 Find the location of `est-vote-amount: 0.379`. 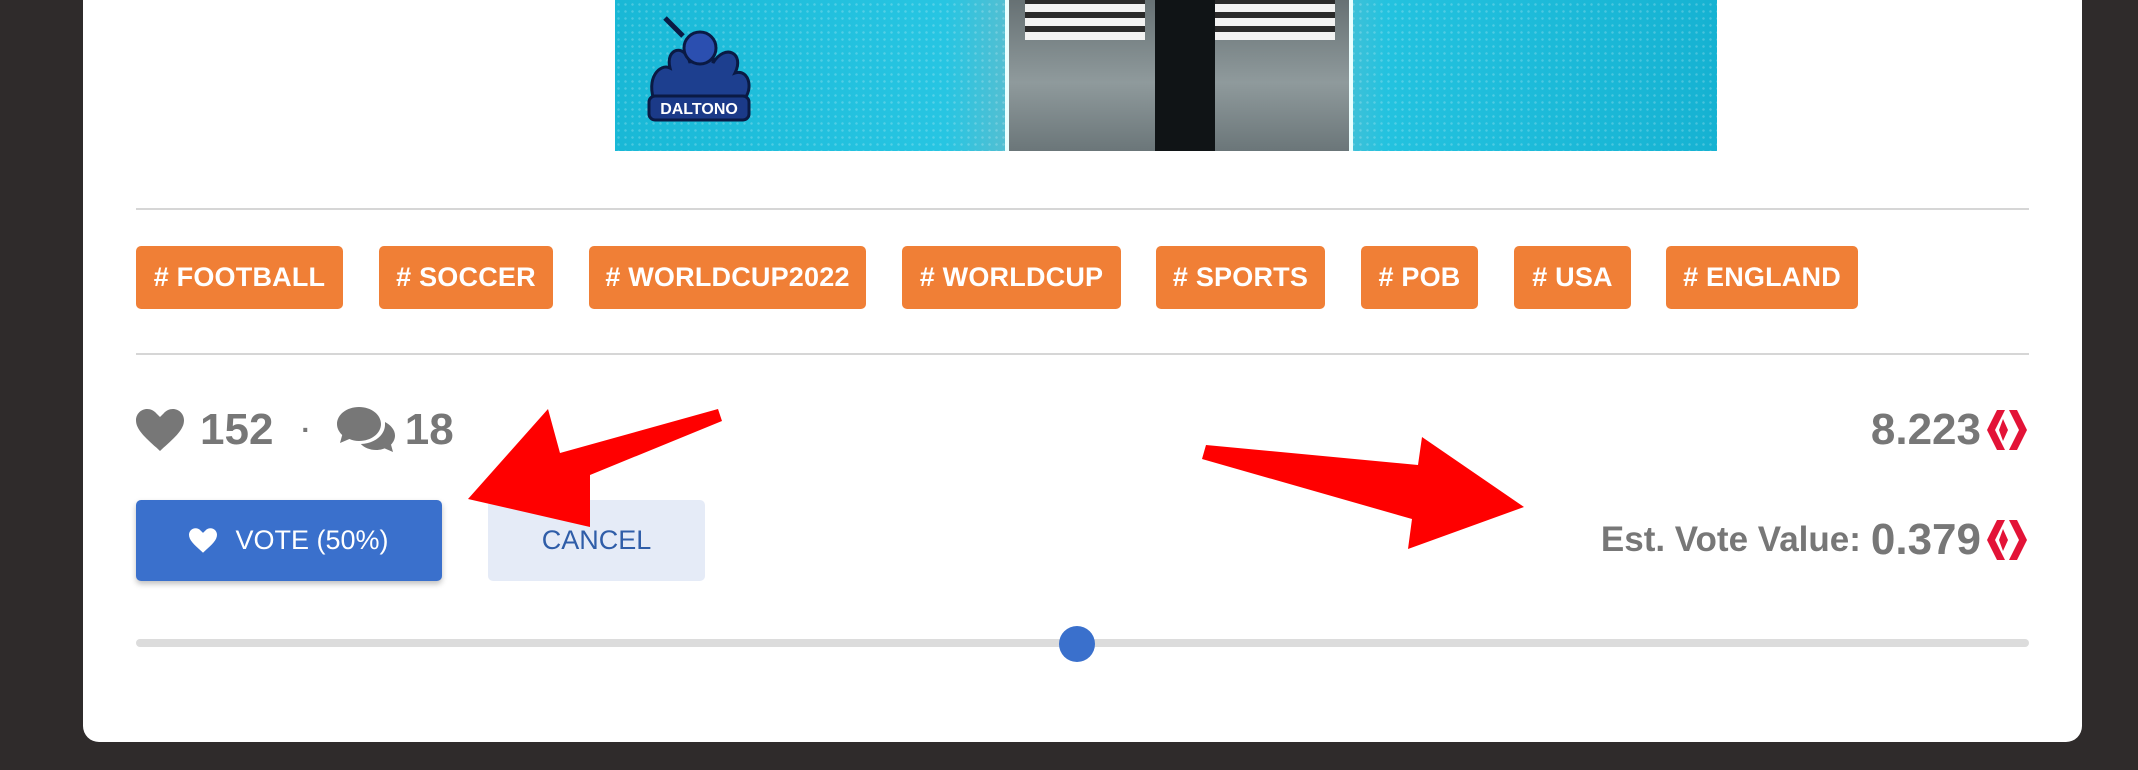

est-vote-amount: 0.379 is located at coordinates (1925, 539).